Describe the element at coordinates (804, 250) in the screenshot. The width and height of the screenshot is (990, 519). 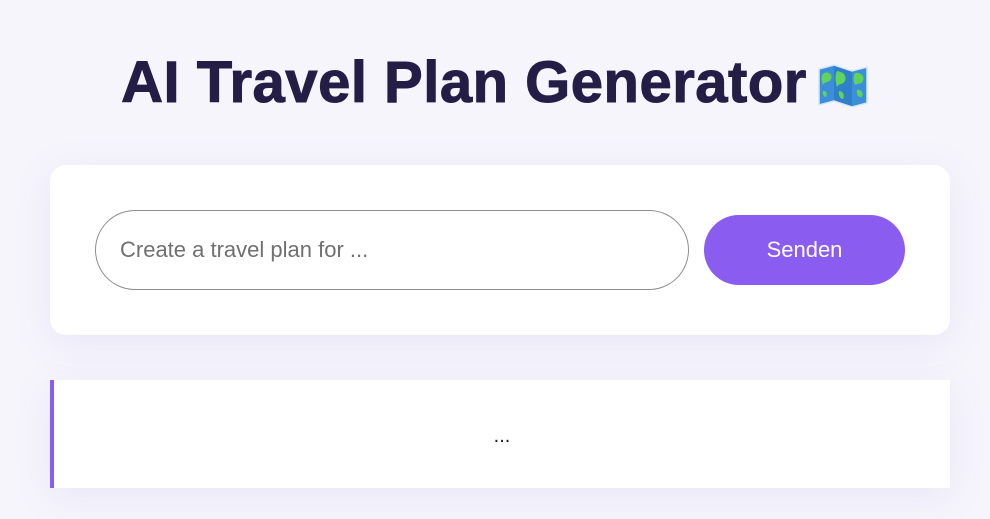
I see `send-button: Senden` at that location.